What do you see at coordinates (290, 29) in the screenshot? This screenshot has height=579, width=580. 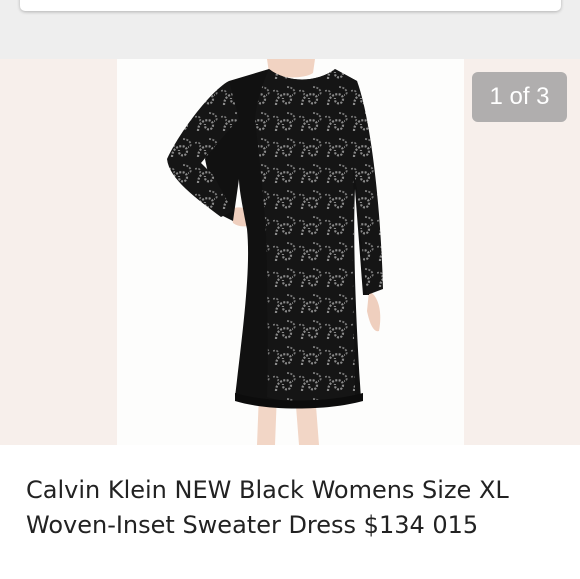 I see `top-bar` at bounding box center [290, 29].